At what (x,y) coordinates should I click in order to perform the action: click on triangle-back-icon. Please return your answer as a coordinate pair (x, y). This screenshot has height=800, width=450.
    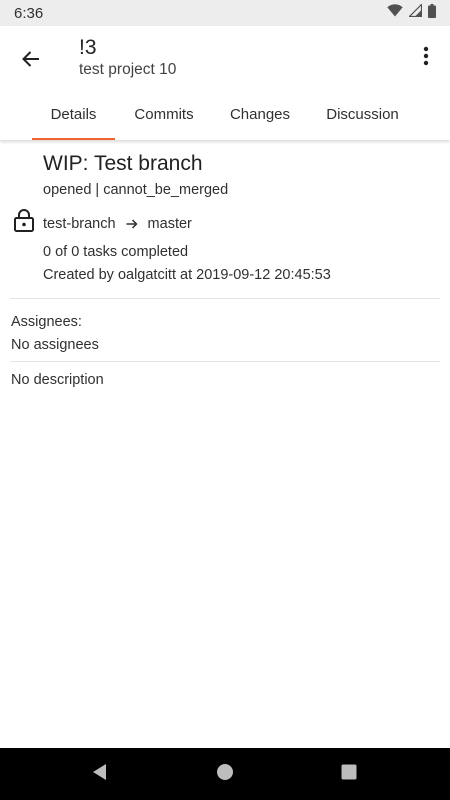
    Looking at the image, I should click on (100, 774).